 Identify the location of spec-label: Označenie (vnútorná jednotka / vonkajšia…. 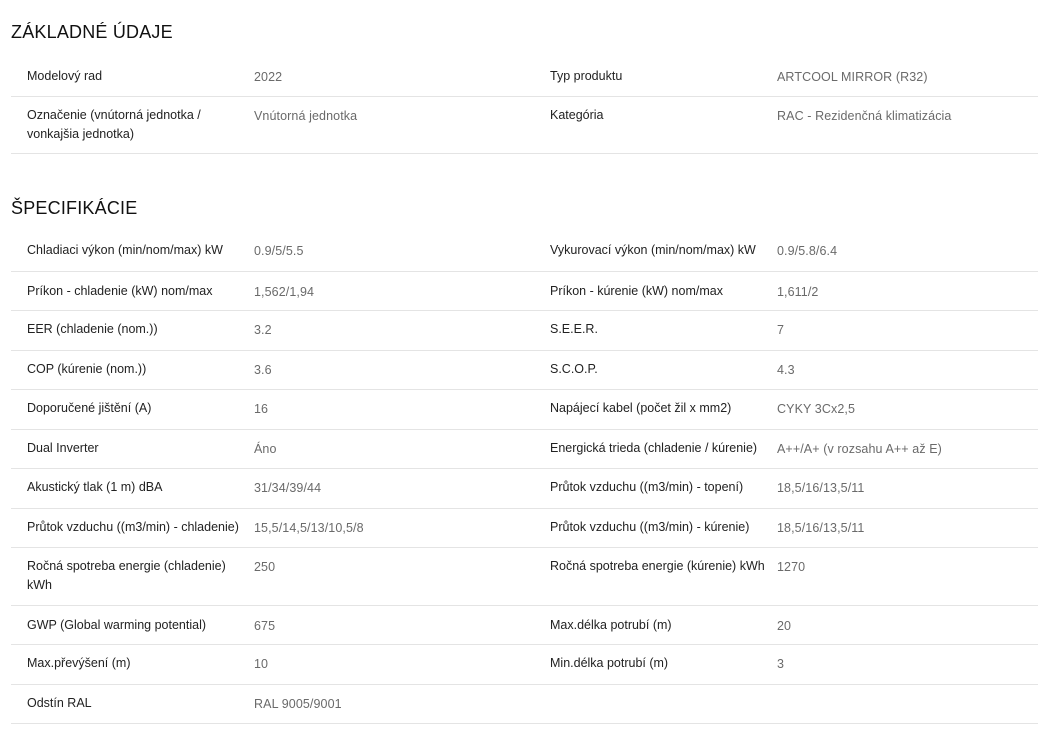
(114, 124).